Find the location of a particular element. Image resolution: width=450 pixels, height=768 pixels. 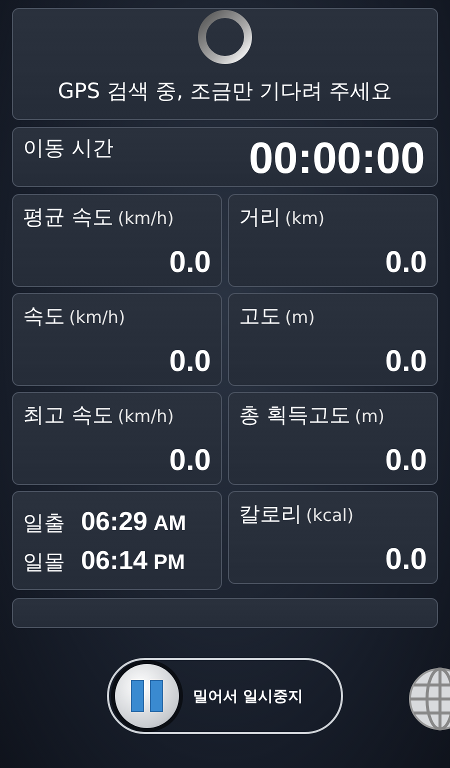

stat-label: 속도 is located at coordinates (44, 316).